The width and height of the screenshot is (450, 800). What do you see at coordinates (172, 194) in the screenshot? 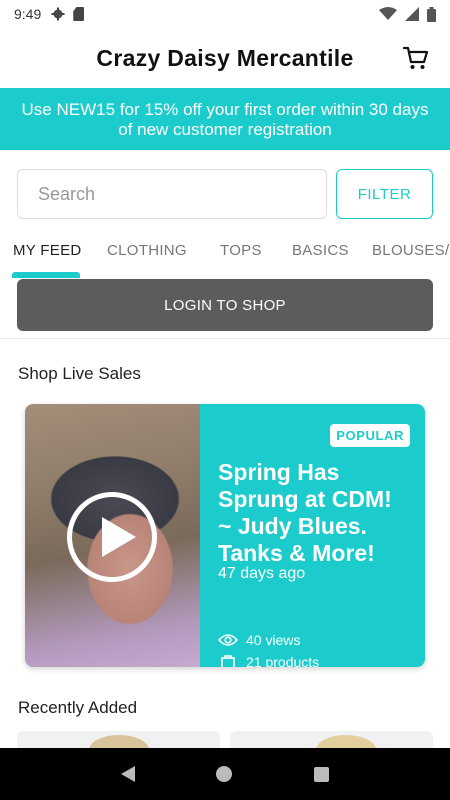
I see `search-input` at bounding box center [172, 194].